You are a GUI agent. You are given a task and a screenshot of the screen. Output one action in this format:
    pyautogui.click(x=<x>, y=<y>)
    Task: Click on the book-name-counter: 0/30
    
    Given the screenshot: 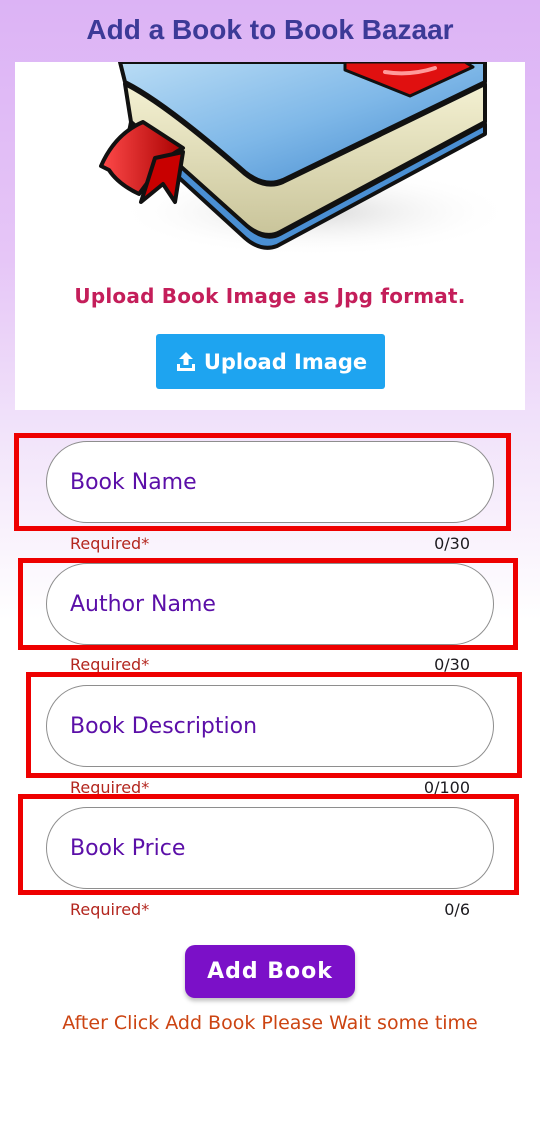 What is the action you would take?
    pyautogui.click(x=452, y=543)
    